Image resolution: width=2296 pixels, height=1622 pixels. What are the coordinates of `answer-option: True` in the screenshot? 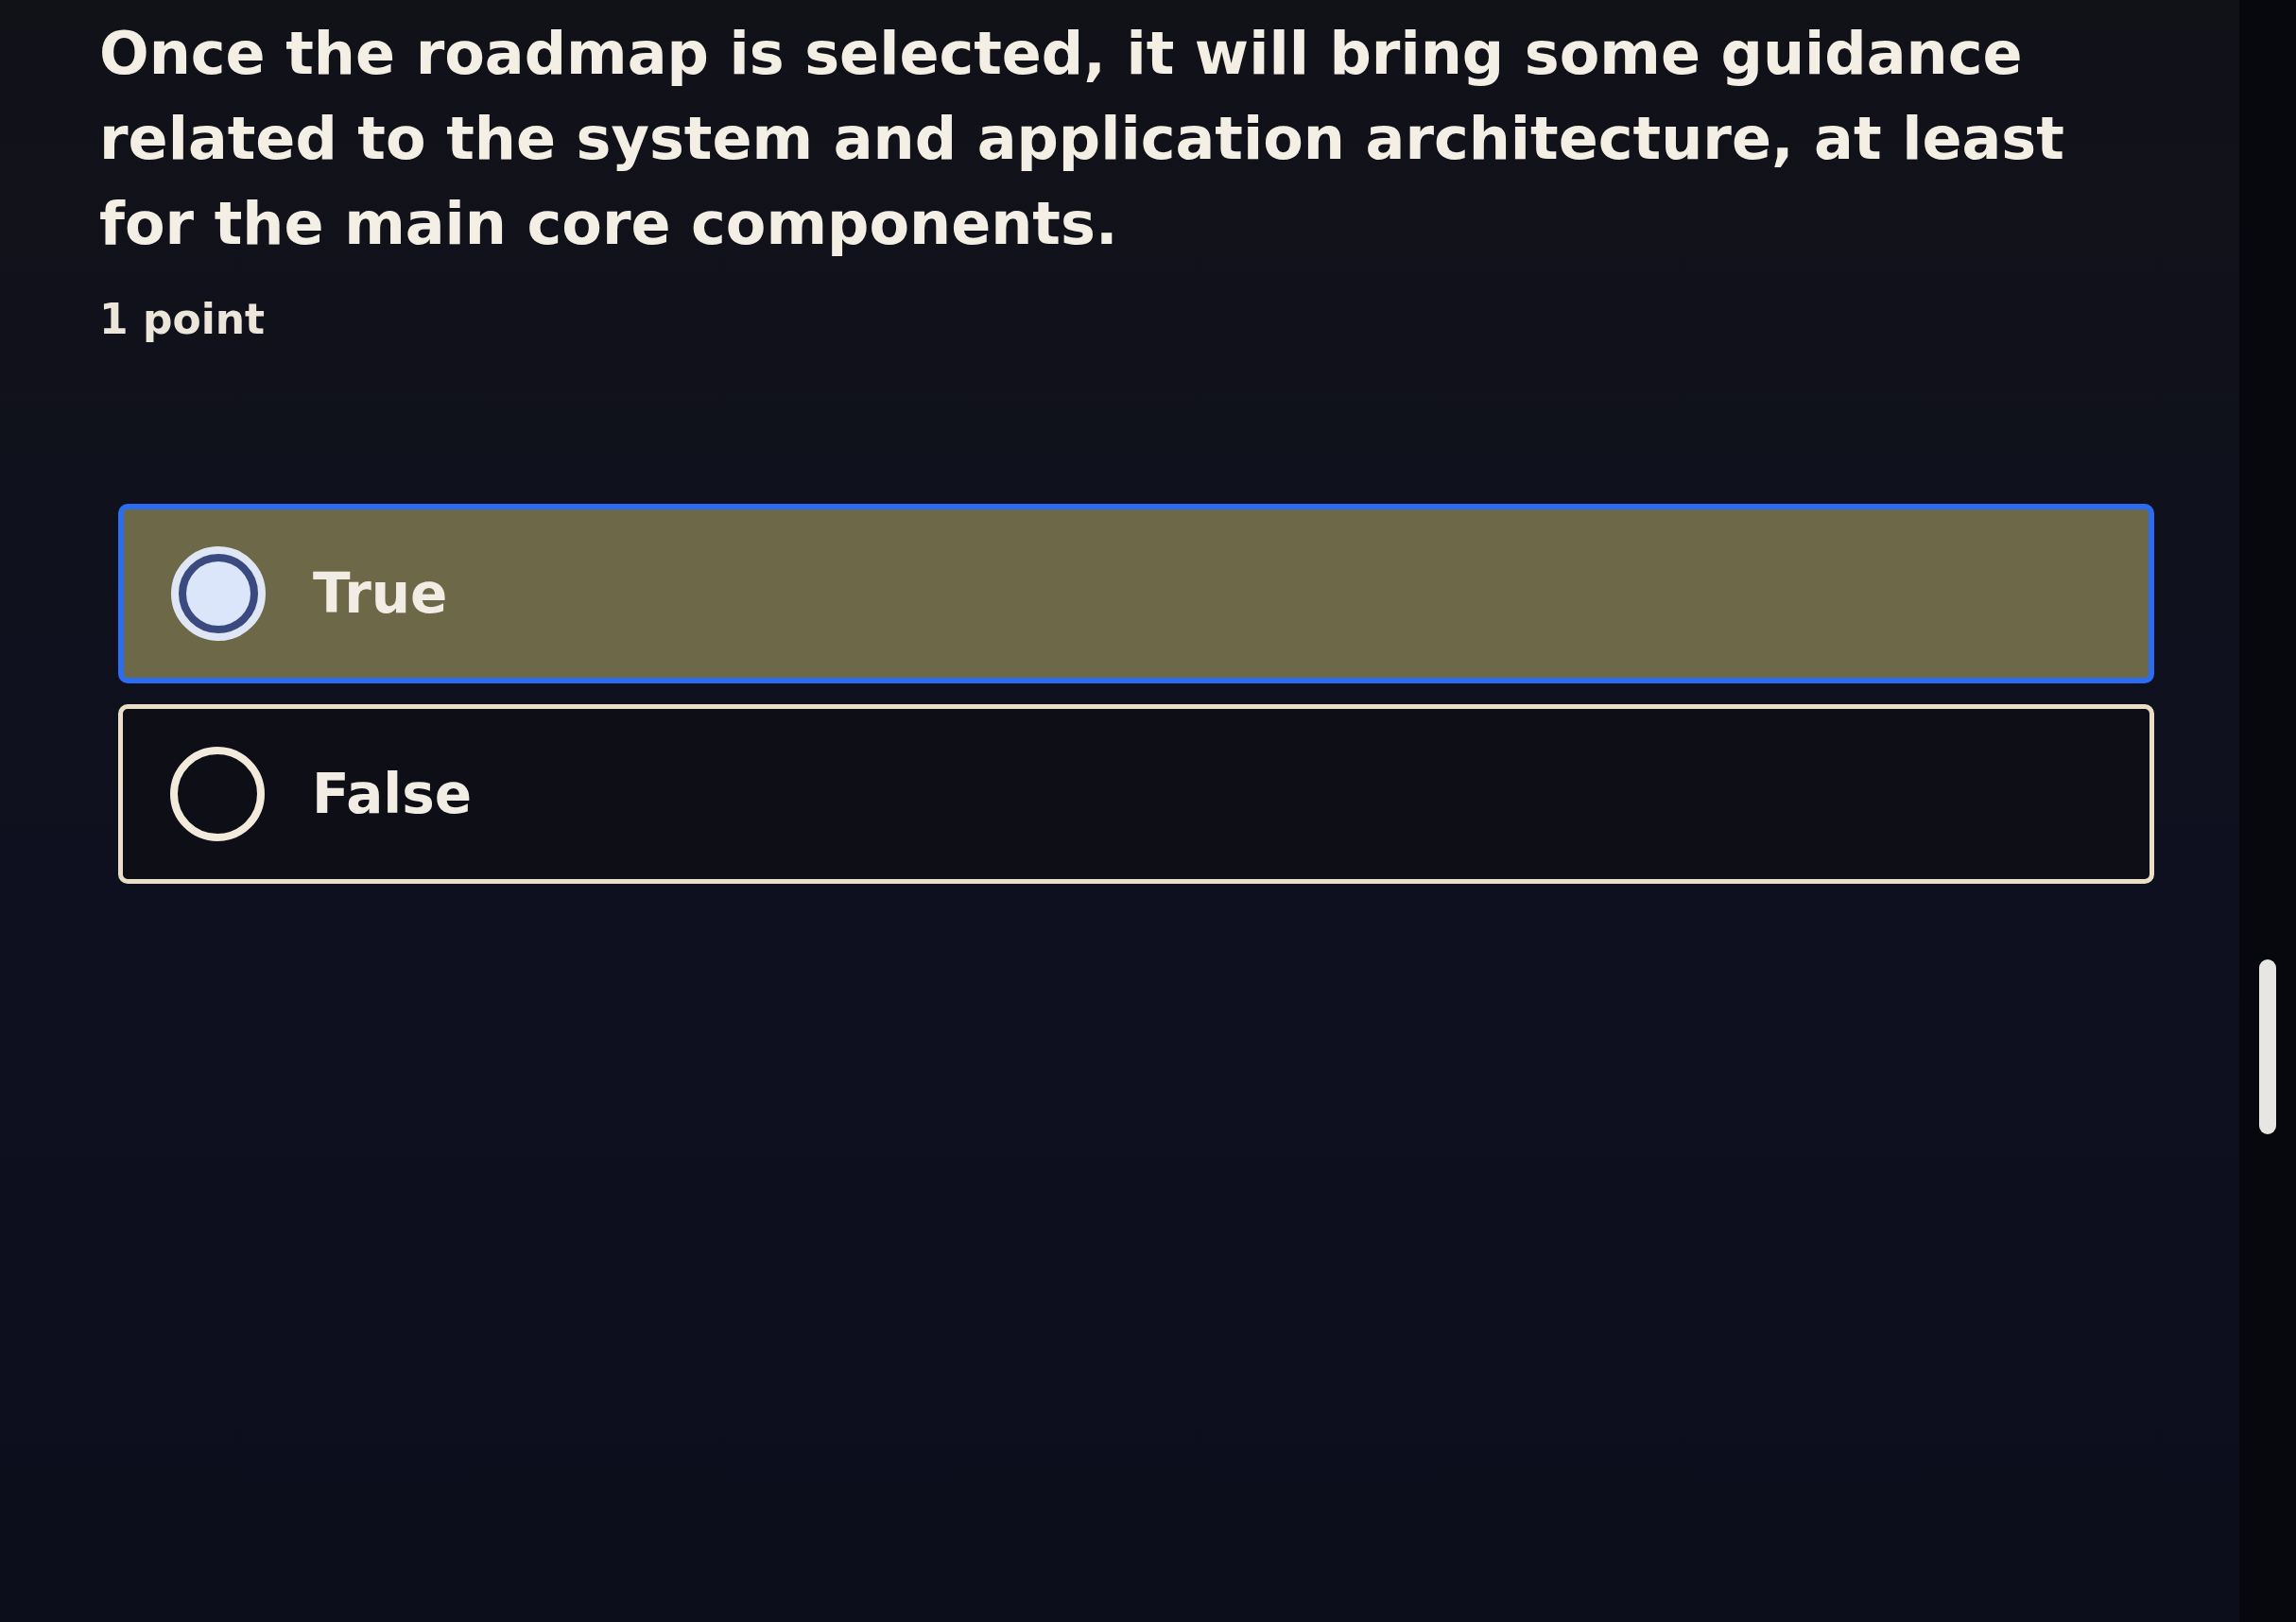 It's located at (1136, 593).